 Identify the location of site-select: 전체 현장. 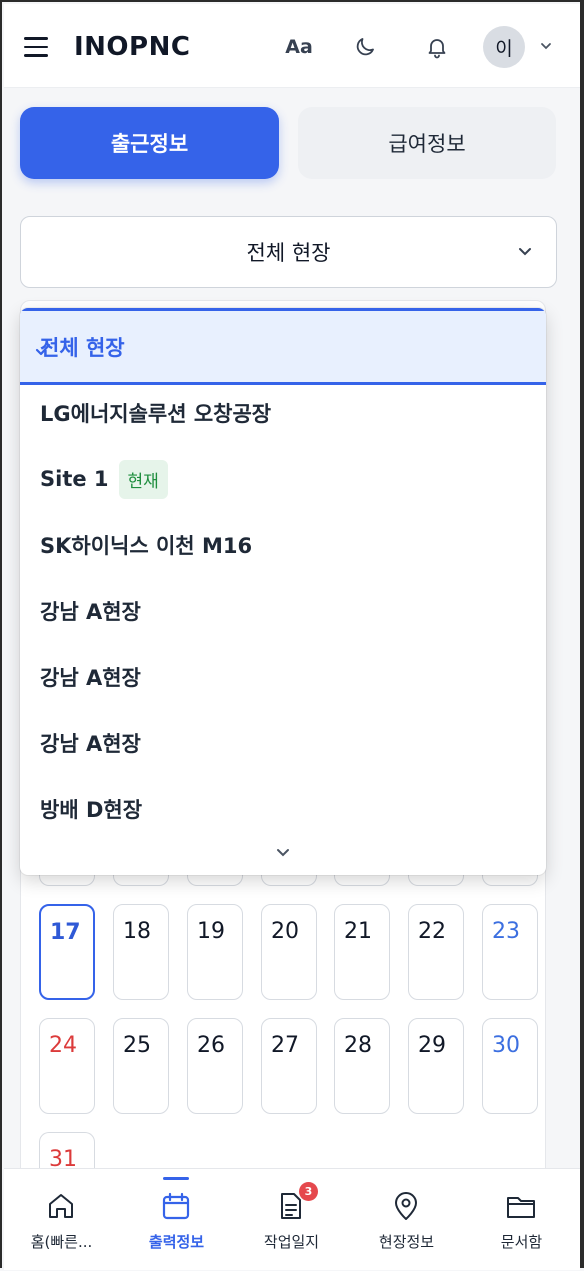
(288, 252).